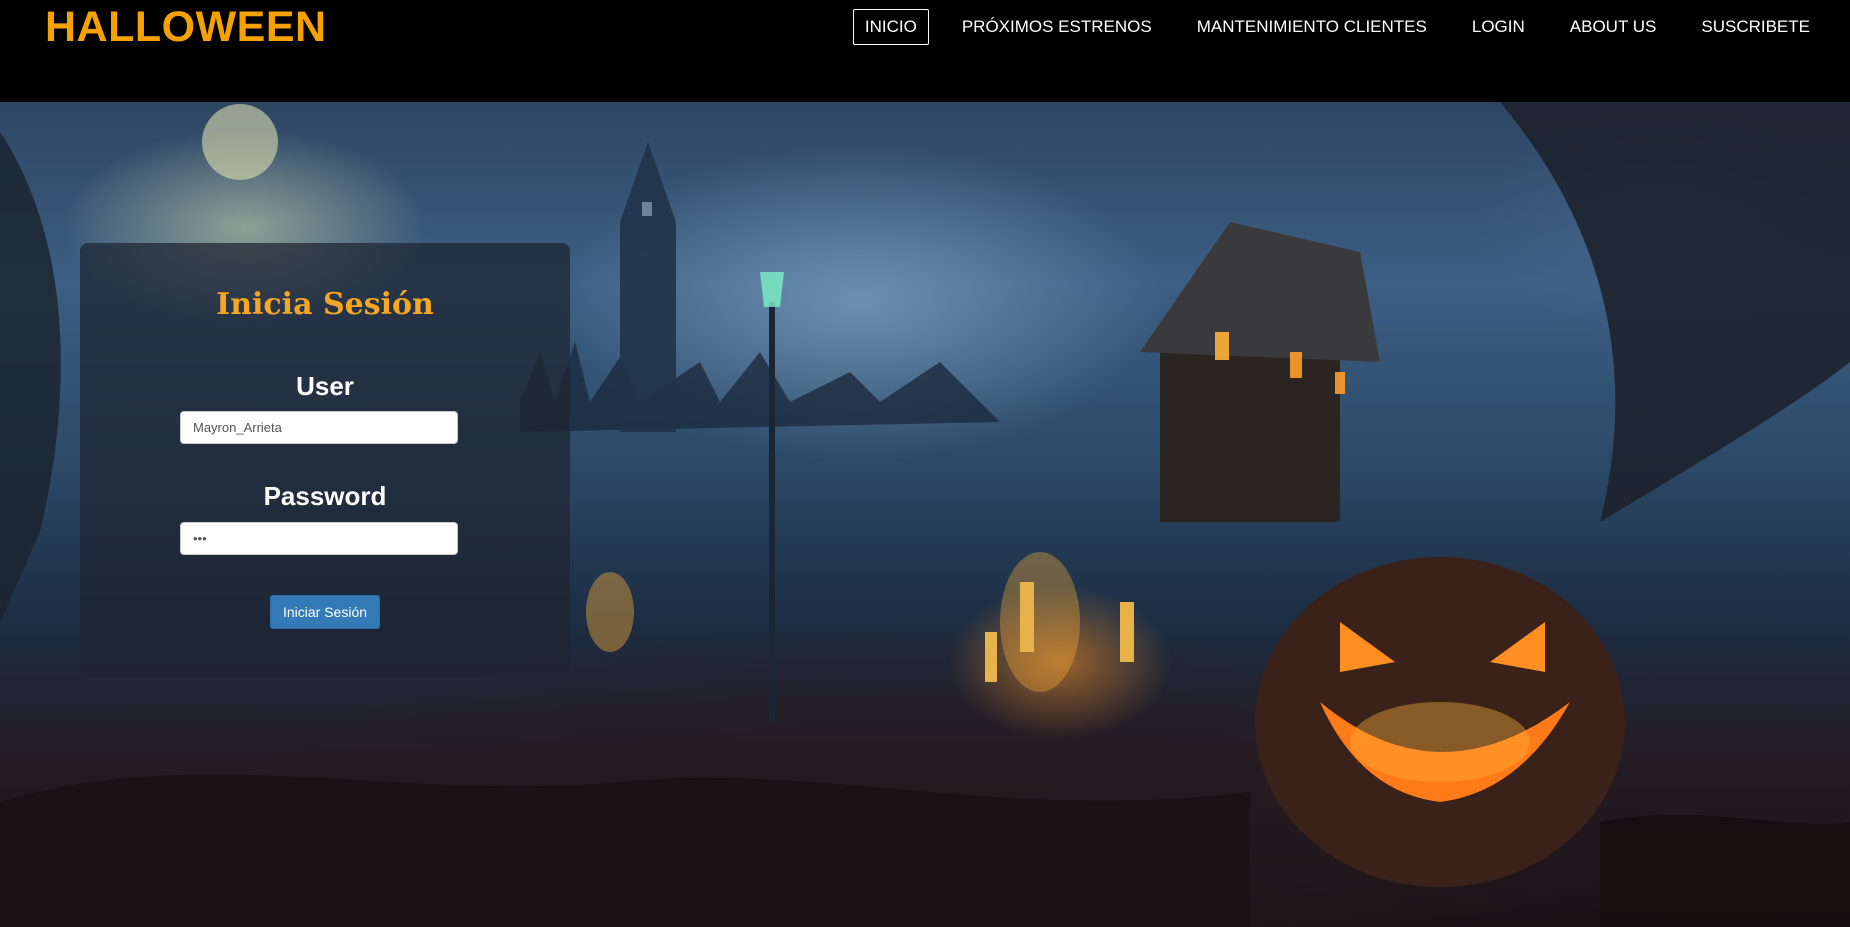 Image resolution: width=1850 pixels, height=927 pixels. Describe the element at coordinates (325, 304) in the screenshot. I see `login-title: Inicia Sesión` at that location.